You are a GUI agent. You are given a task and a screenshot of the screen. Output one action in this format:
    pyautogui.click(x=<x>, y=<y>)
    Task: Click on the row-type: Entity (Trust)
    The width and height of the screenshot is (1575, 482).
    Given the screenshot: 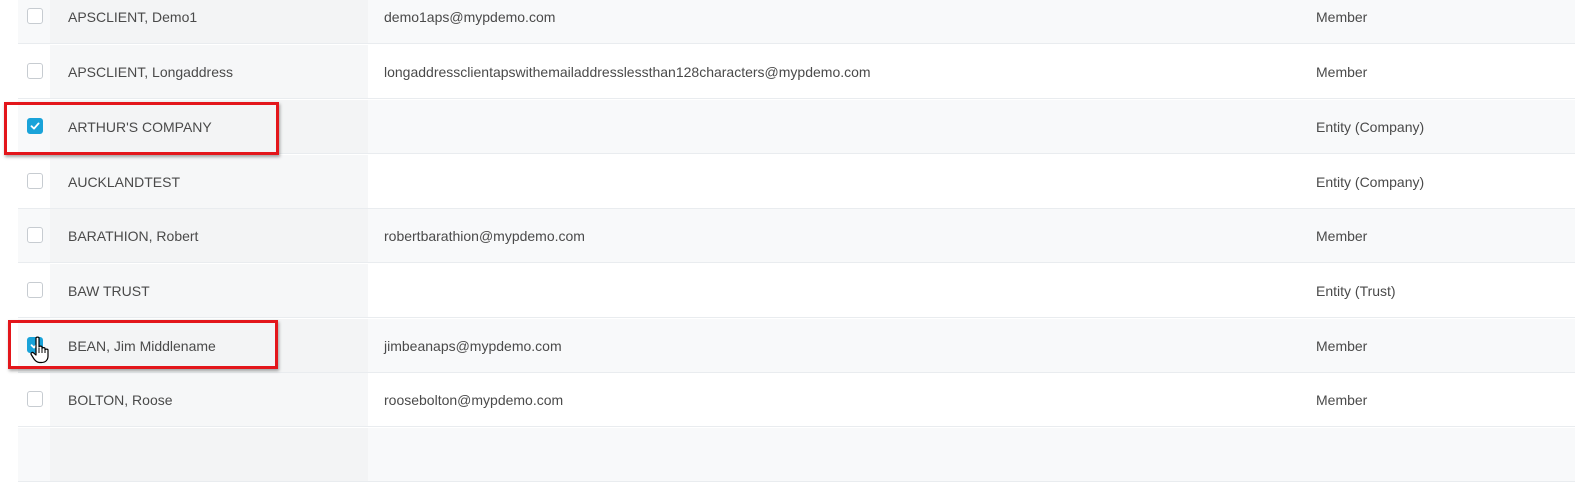 What is the action you would take?
    pyautogui.click(x=1356, y=290)
    